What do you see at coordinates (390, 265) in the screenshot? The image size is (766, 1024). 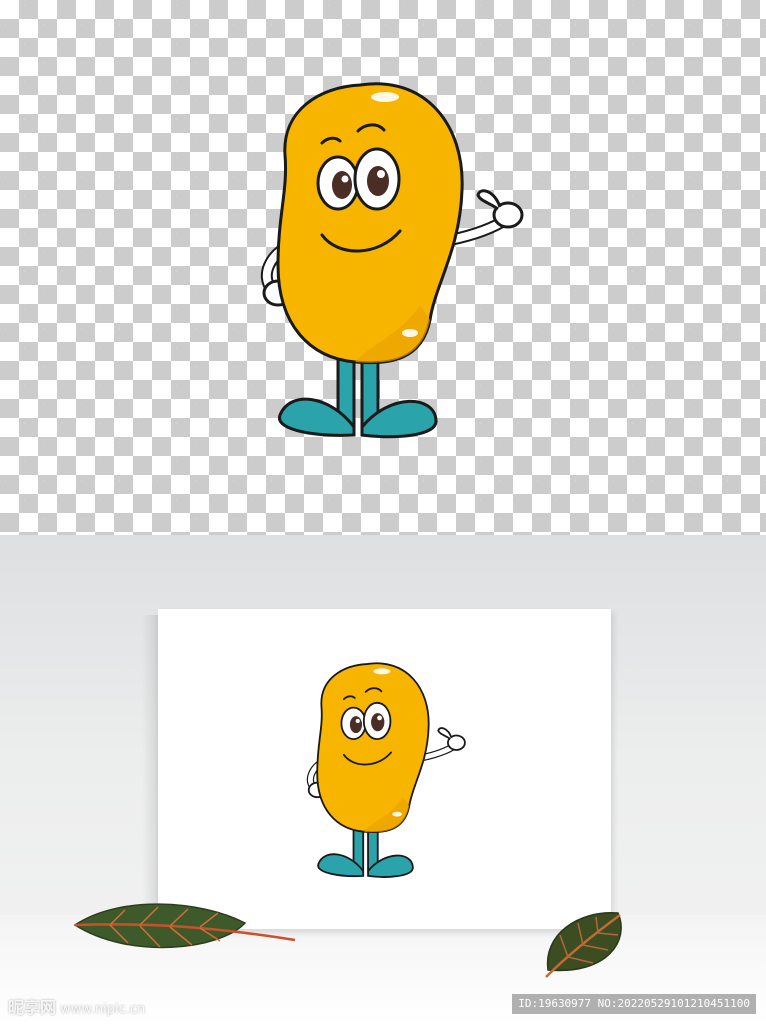 I see `mascot-illustration` at bounding box center [390, 265].